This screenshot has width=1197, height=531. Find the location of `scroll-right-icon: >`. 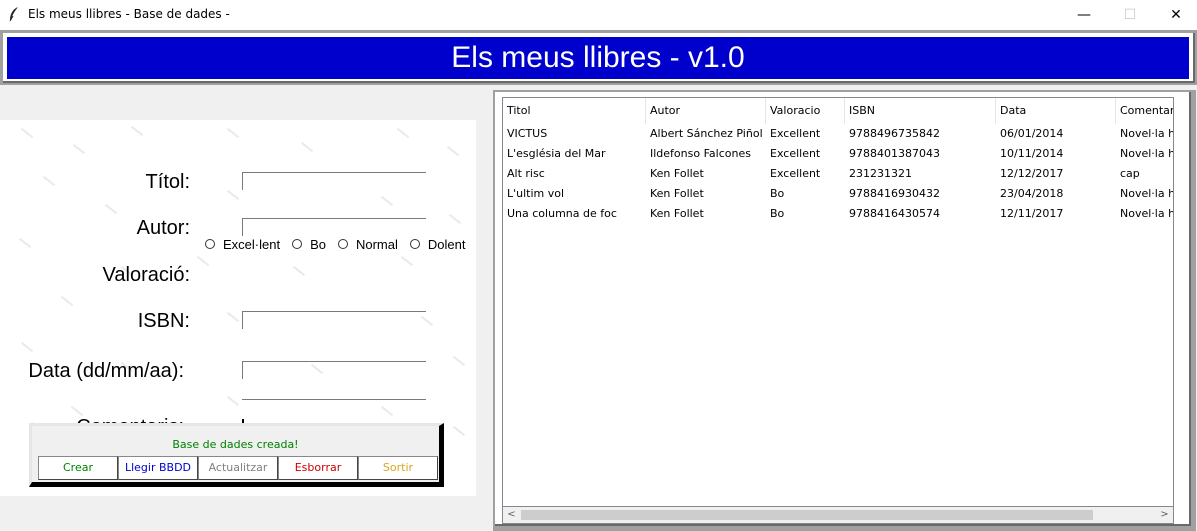

scroll-right-icon: > is located at coordinates (1164, 515).